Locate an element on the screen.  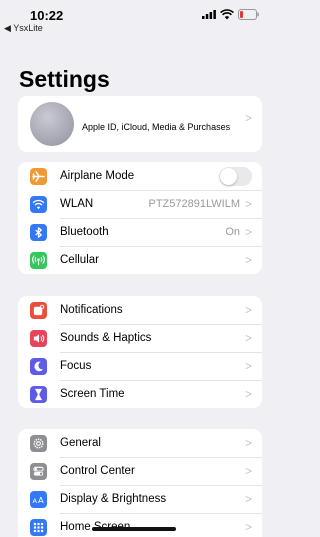
gear-icon is located at coordinates (38, 443).